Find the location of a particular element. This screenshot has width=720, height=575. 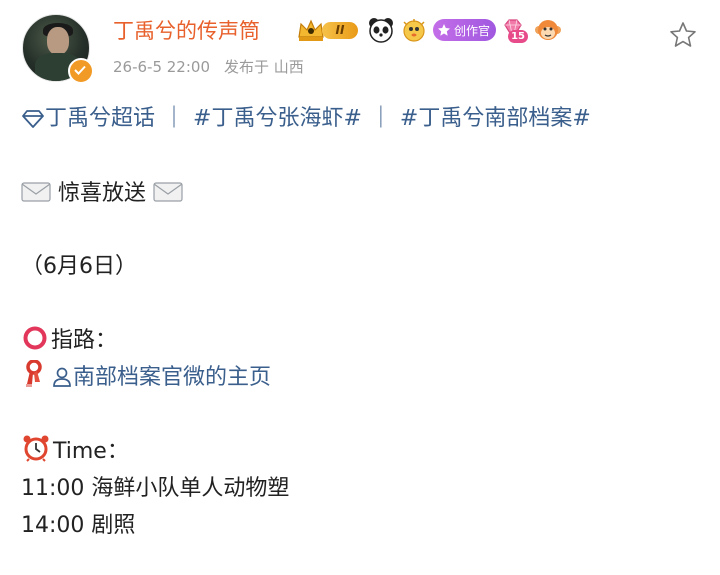

alarm-clock-icon is located at coordinates (36, 448).